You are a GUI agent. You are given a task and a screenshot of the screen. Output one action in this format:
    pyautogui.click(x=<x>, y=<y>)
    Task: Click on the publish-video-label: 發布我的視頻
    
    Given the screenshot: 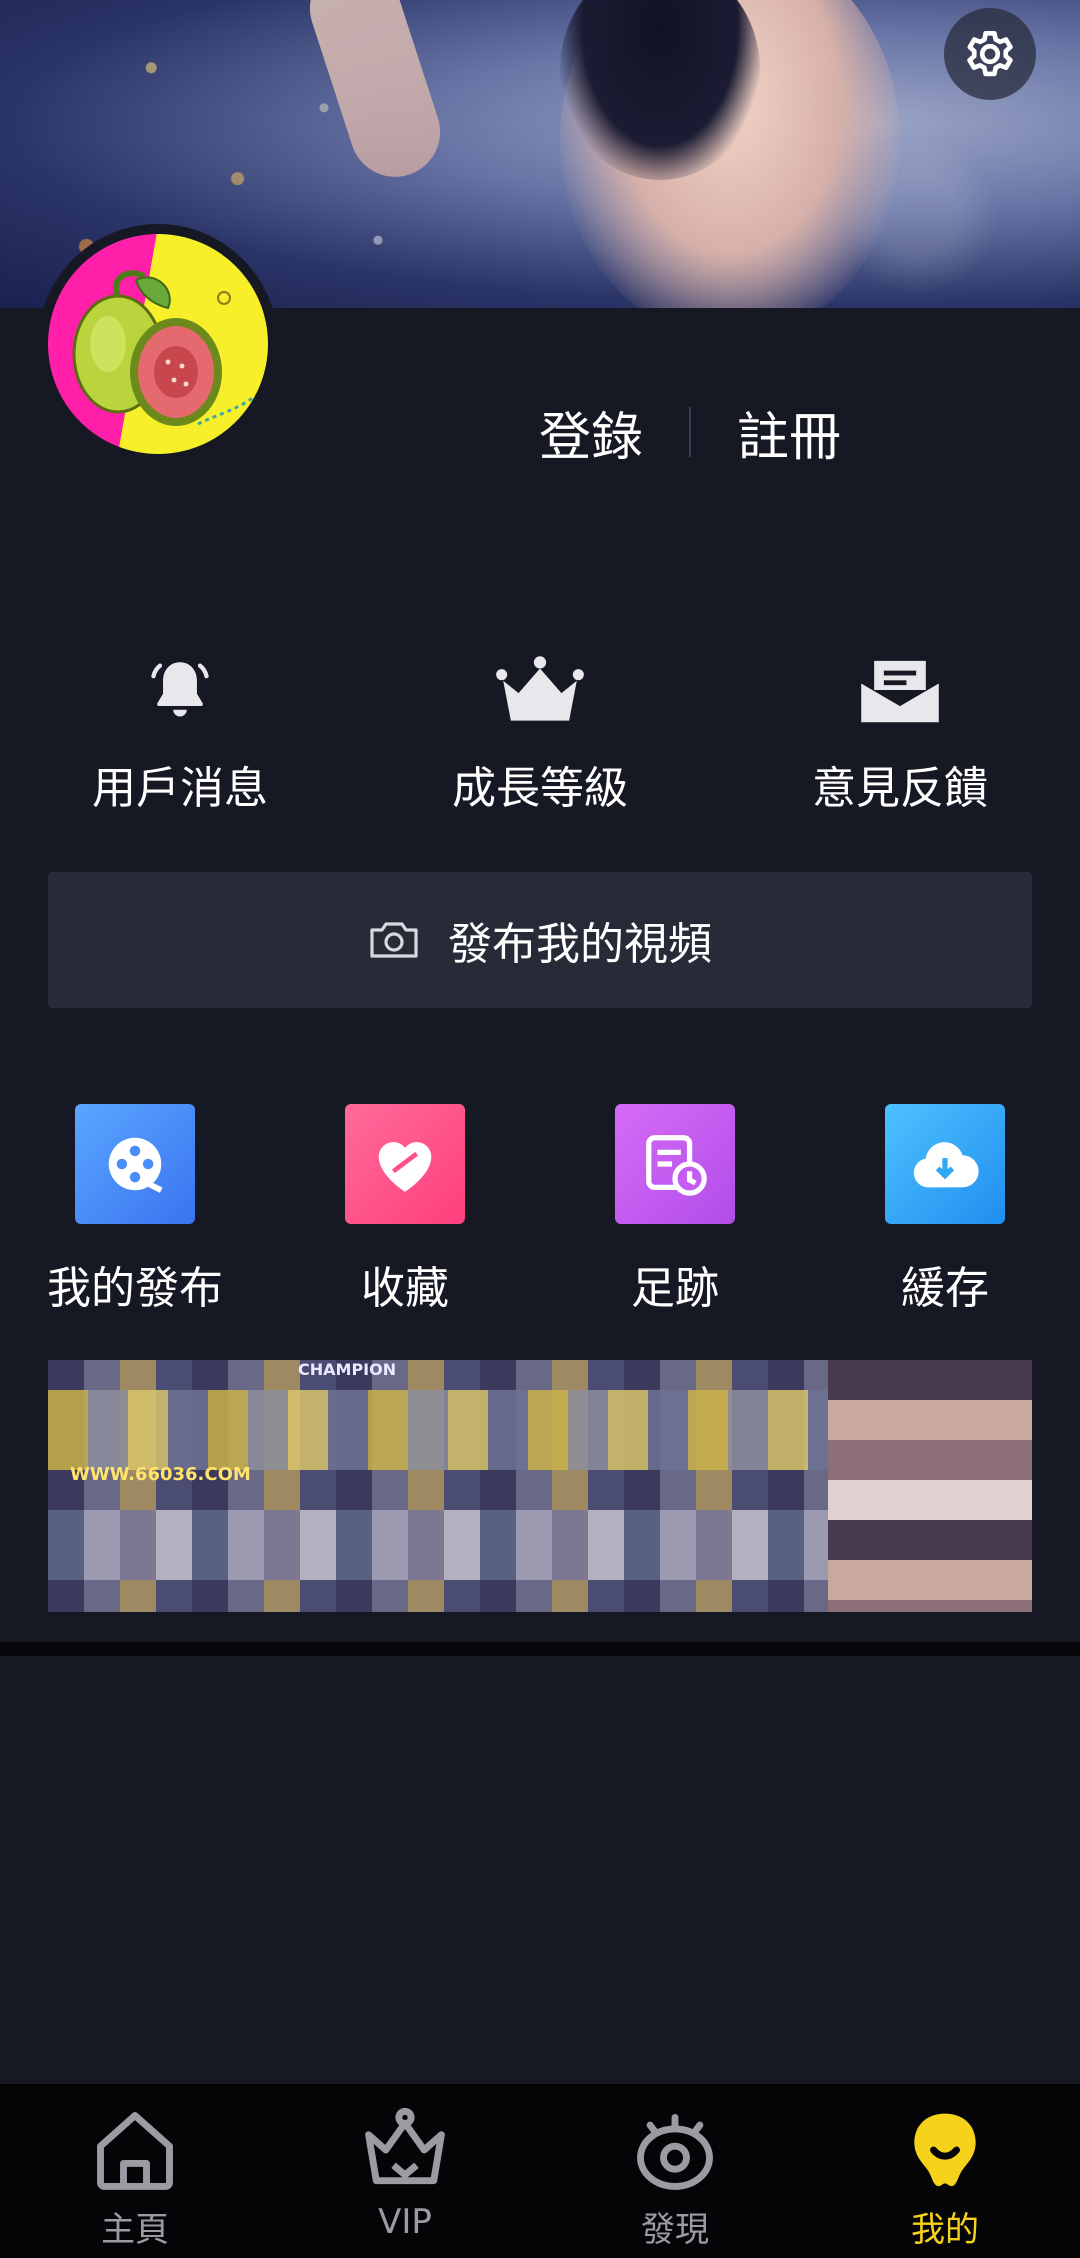 What is the action you would take?
    pyautogui.click(x=580, y=944)
    